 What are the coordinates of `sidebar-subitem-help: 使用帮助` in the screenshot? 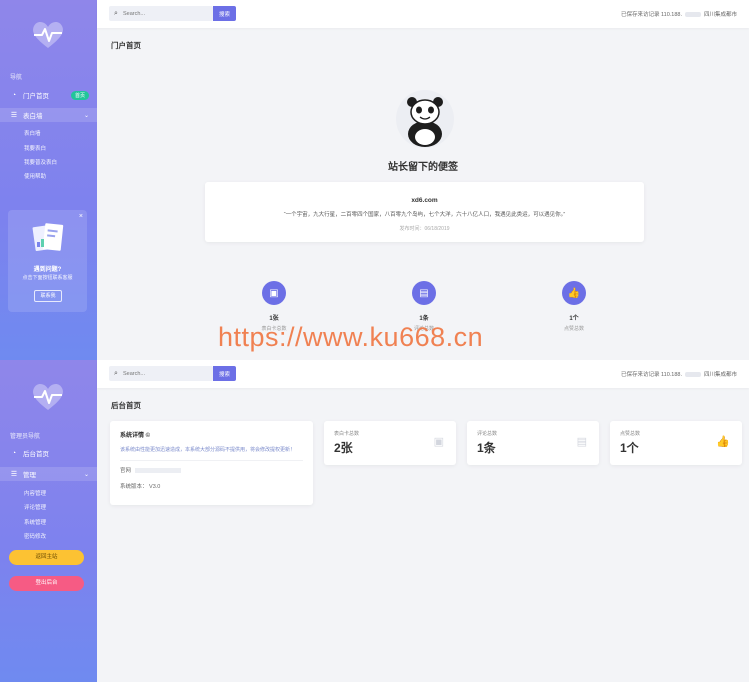 It's located at (35, 176).